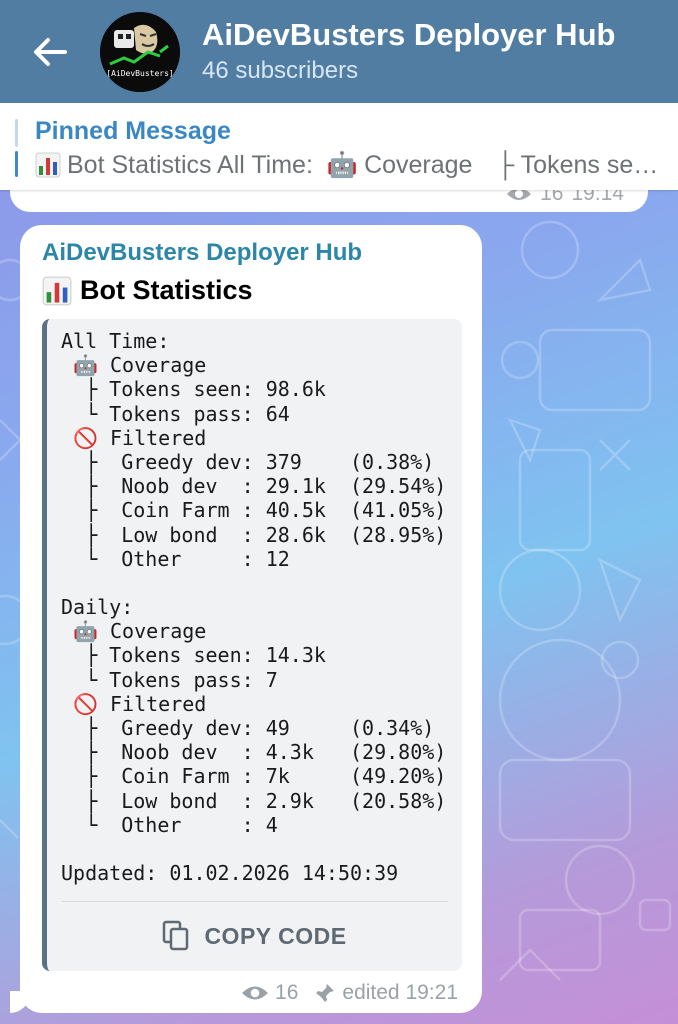 This screenshot has width=678, height=1024. I want to click on code-line: Daily:, so click(97, 607).